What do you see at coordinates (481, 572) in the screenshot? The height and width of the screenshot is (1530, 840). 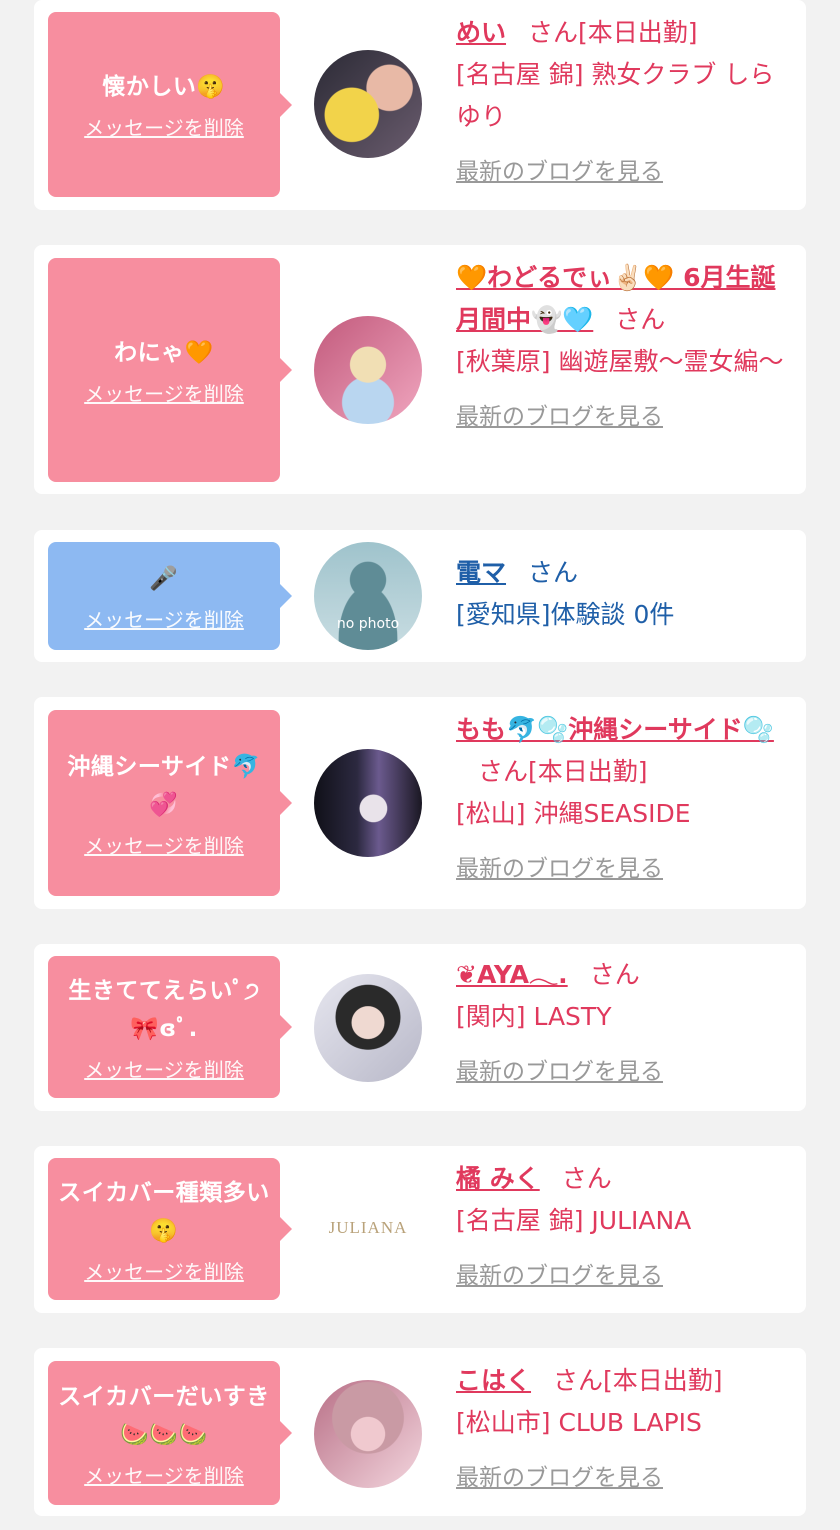 I see `user-name-link: 電マ` at bounding box center [481, 572].